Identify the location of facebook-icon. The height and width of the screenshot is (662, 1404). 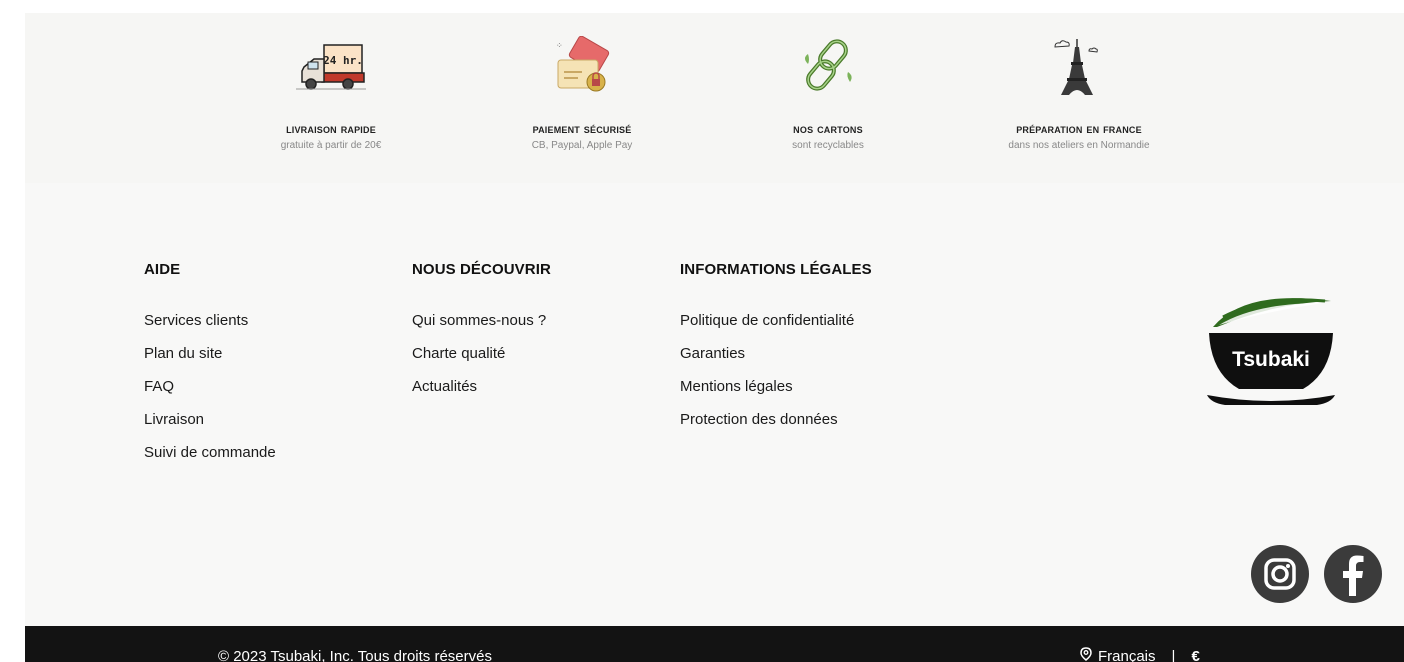
(1353, 574).